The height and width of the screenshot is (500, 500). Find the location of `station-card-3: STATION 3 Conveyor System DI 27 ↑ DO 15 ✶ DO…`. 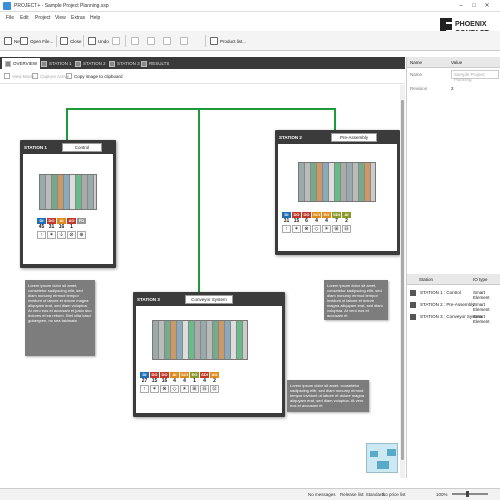

station-card-3: STATION 3 Conveyor System DI 27 ↑ DO 15 ✶ DO… is located at coordinates (209, 354).